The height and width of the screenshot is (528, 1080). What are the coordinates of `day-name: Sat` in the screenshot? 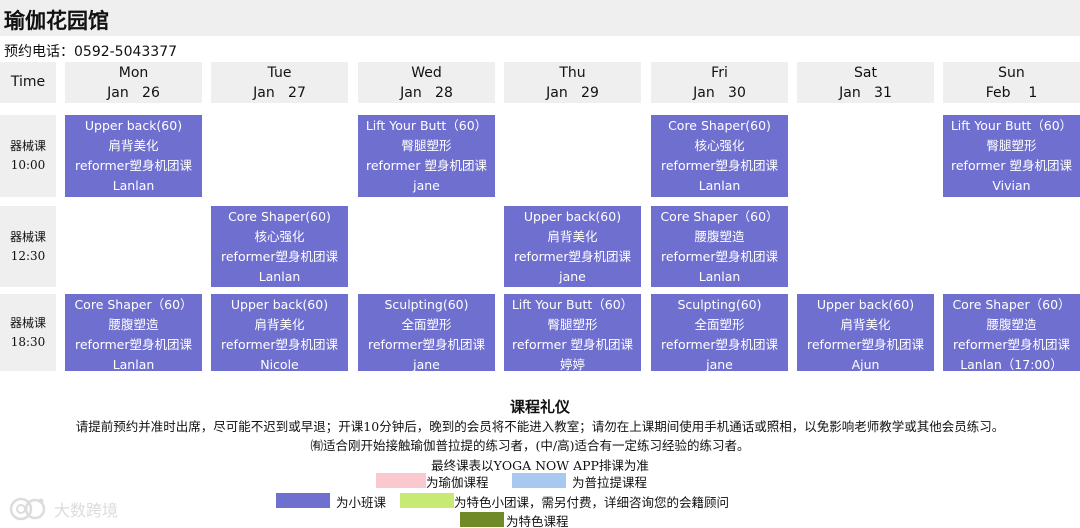 It's located at (865, 73).